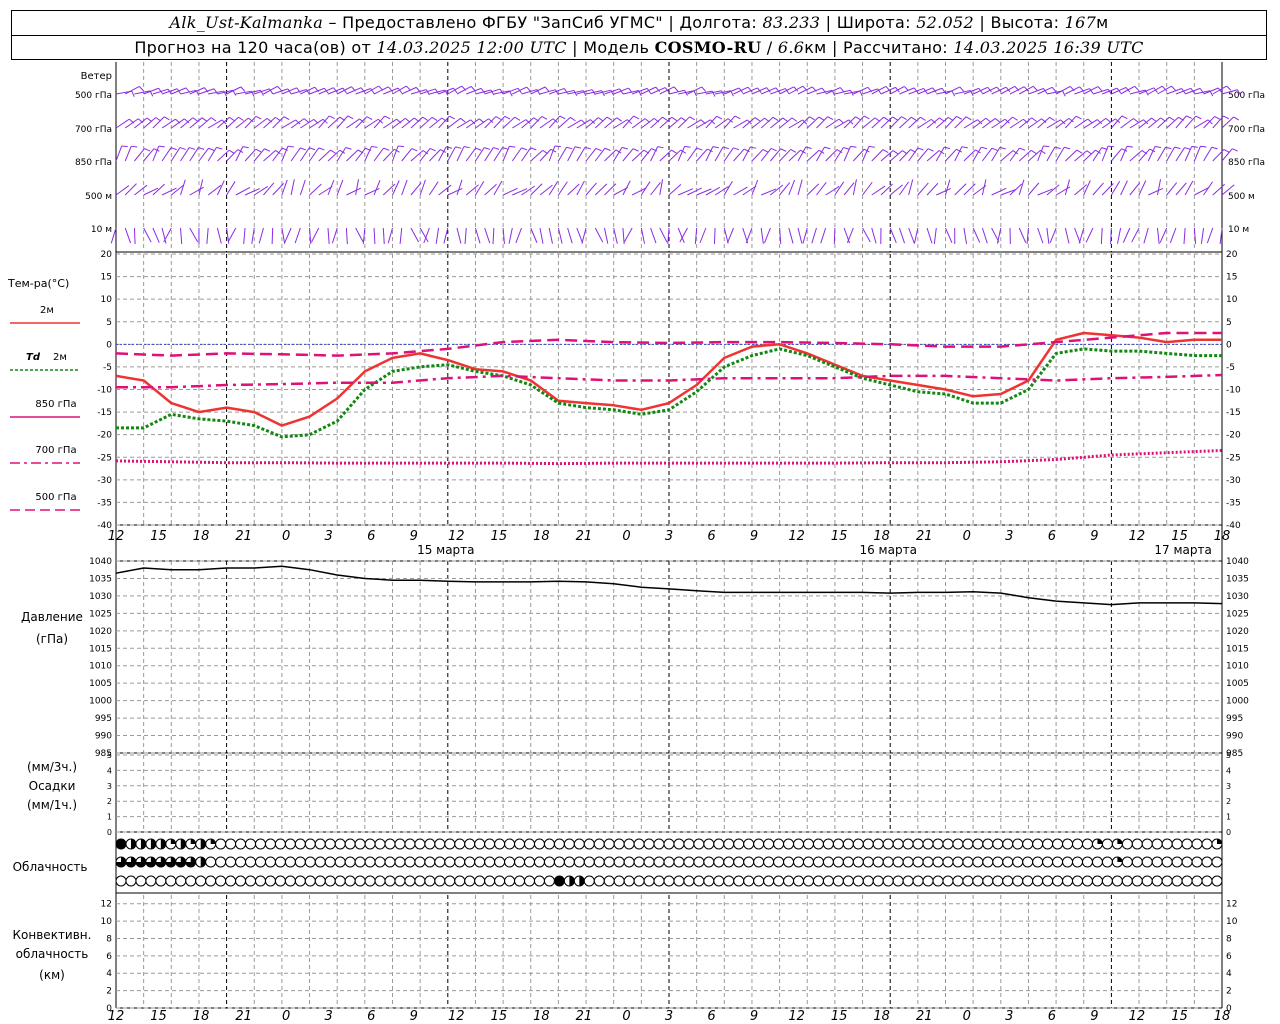 The height and width of the screenshot is (1024, 1280). I want to click on x-tick-label-bottom: 3, so click(1009, 1016).